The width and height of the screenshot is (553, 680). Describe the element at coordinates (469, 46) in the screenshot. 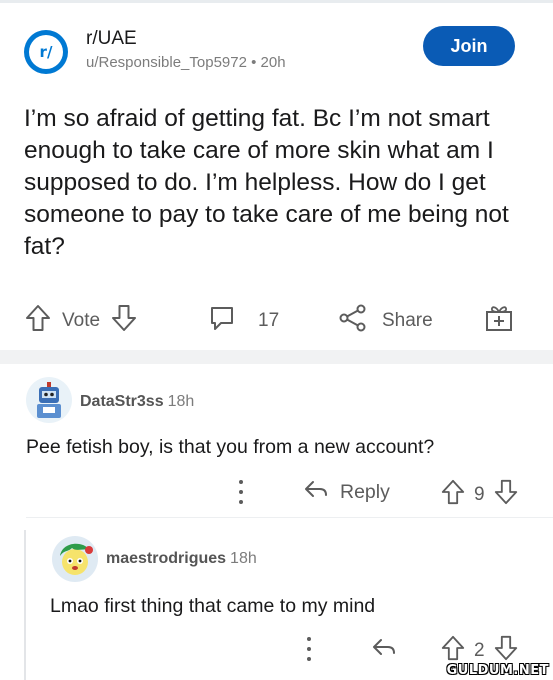

I see `join-button: Join` at that location.